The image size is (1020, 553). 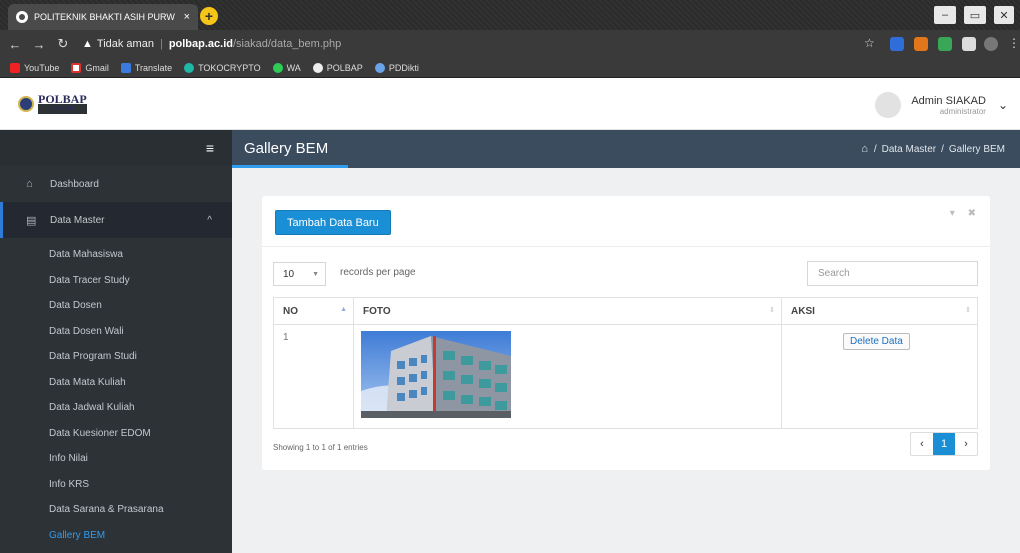 What do you see at coordinates (116, 357) in the screenshot?
I see `sidebar-subitem-data-program-studi: Data Program Studi` at bounding box center [116, 357].